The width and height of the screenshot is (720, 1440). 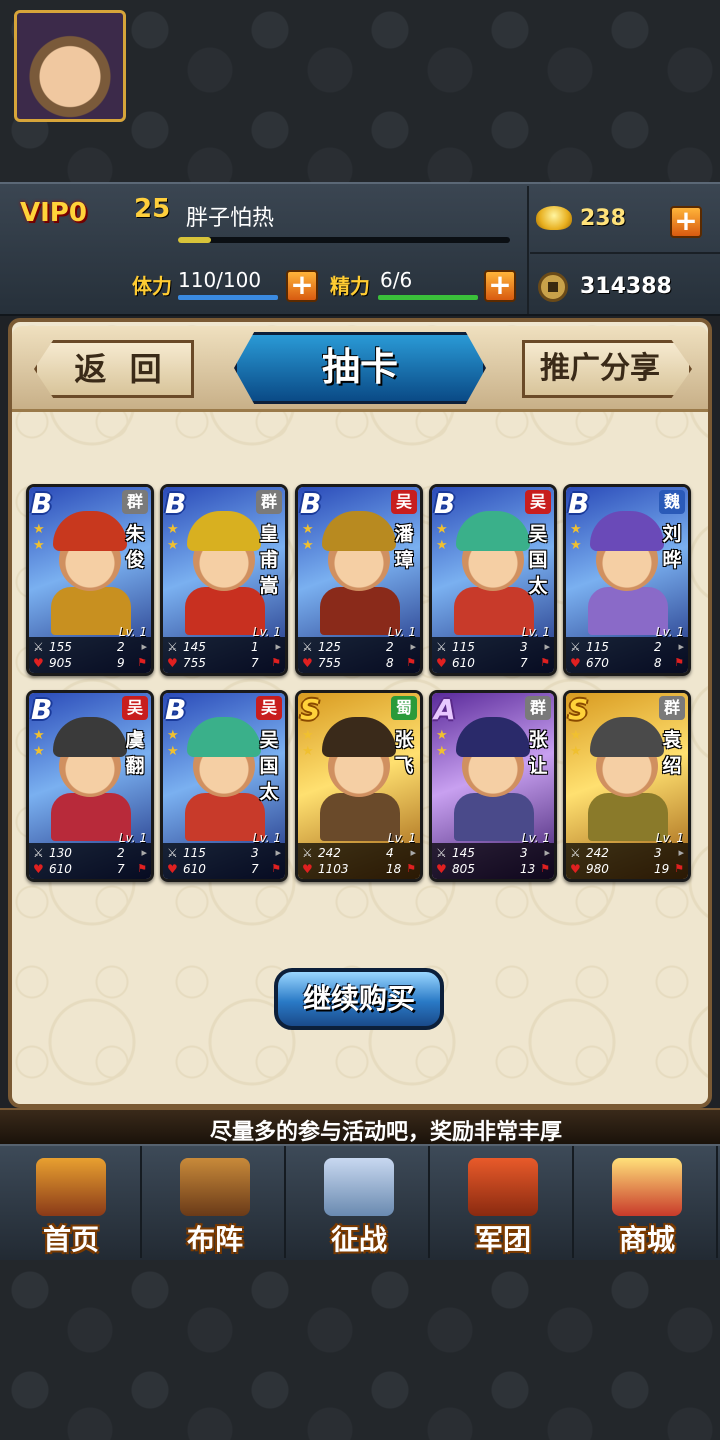 What do you see at coordinates (394, 869) in the screenshot?
I see `hero-hp-count: 18` at bounding box center [394, 869].